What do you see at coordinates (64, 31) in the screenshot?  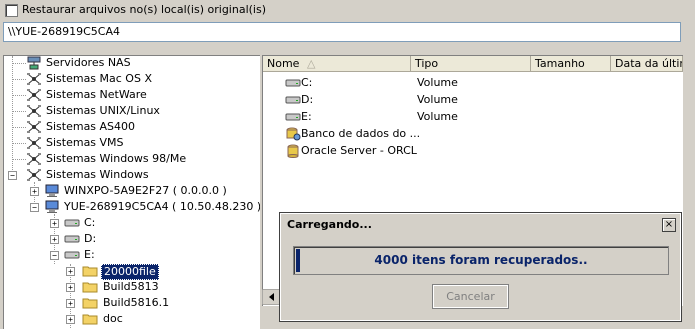 I see `path-value: \\YUE-268919C5CA4` at bounding box center [64, 31].